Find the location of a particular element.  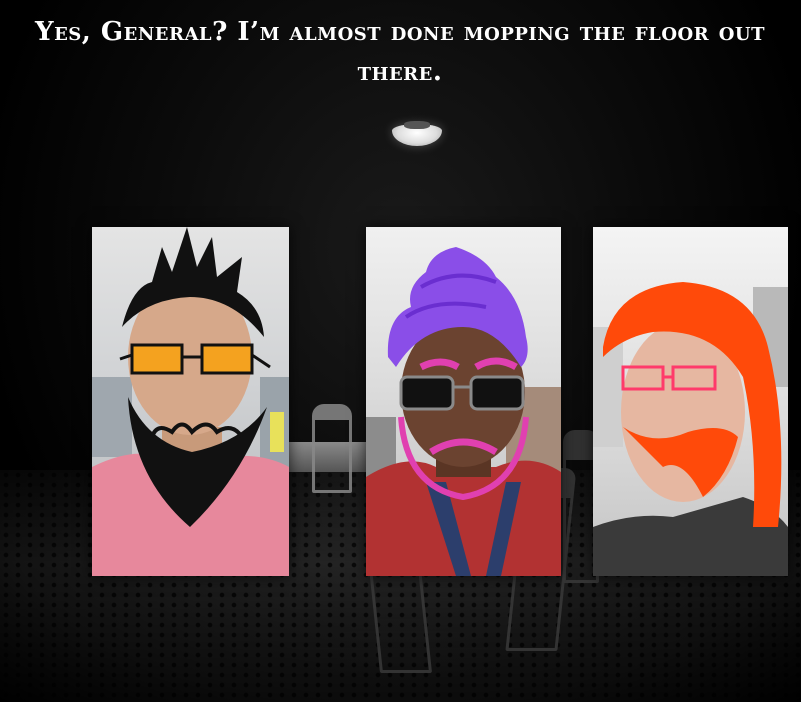

character-portrait-middle is located at coordinates (463, 401).